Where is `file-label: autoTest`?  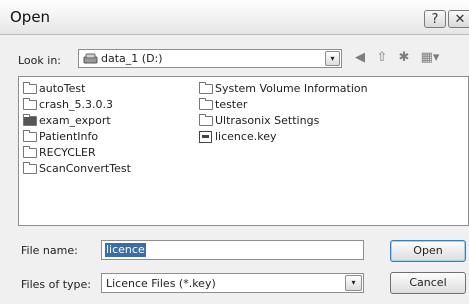
file-label: autoTest is located at coordinates (62, 88).